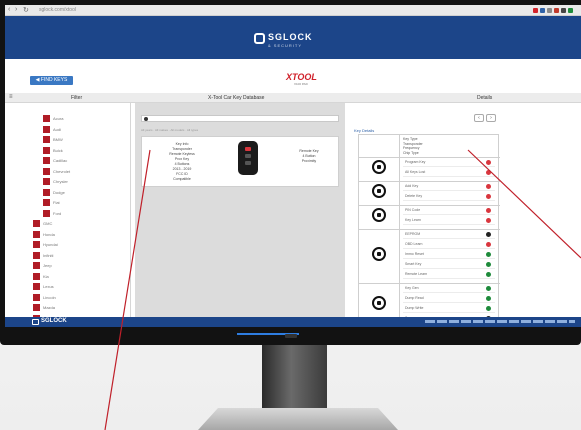 Image resolution: width=581 pixels, height=430 pixels. What do you see at coordinates (524, 204) in the screenshot?
I see `callout-line-right` at bounding box center [524, 204].